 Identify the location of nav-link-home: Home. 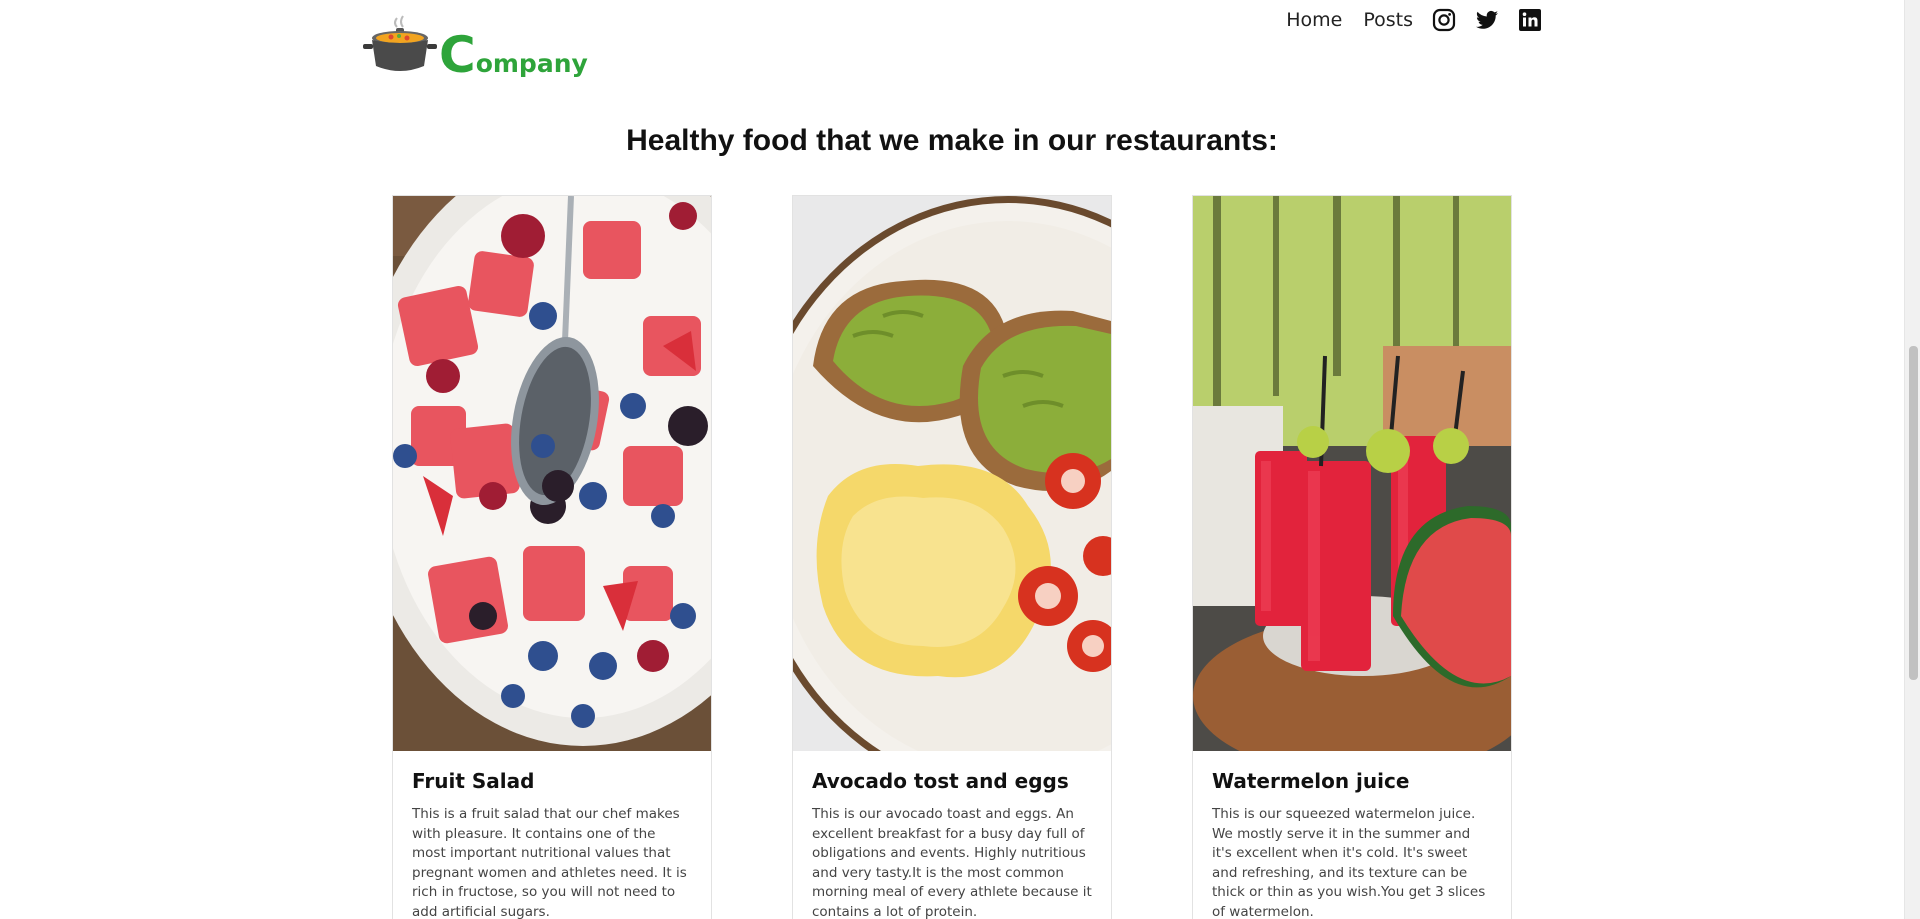
(1314, 20).